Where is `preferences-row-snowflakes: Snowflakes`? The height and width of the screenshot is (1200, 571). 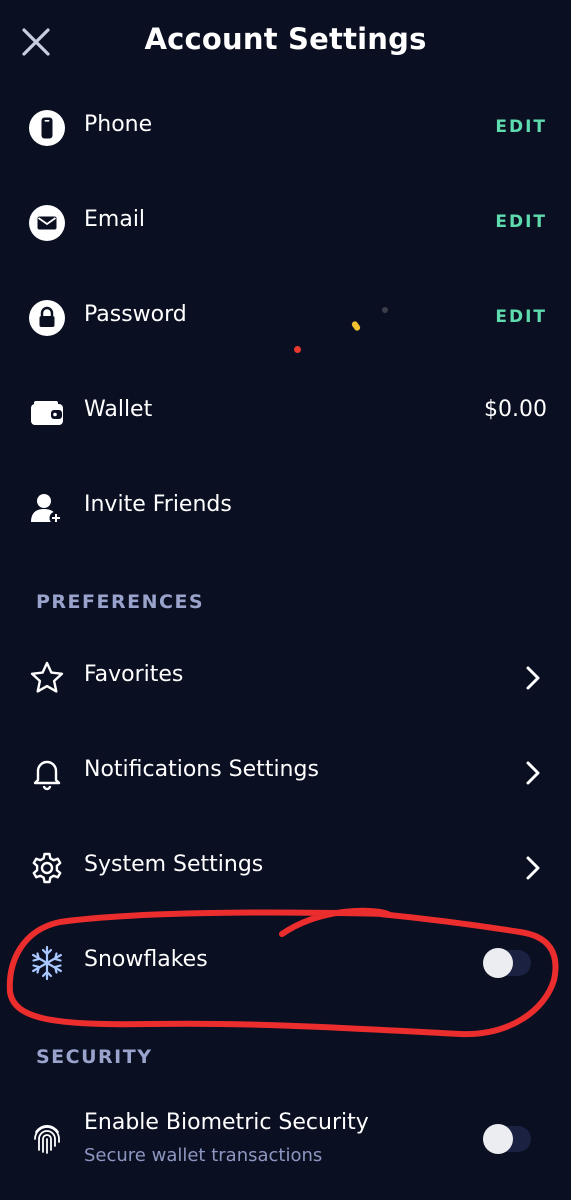
preferences-row-snowflakes: Snowflakes is located at coordinates (285, 963).